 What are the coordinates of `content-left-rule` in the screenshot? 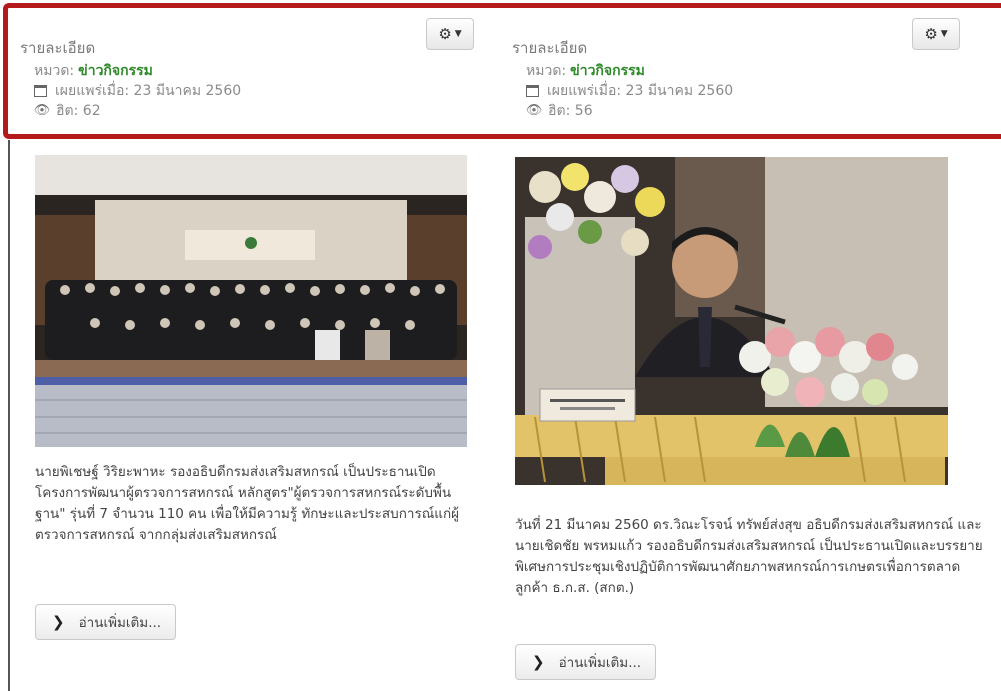 It's located at (9, 415).